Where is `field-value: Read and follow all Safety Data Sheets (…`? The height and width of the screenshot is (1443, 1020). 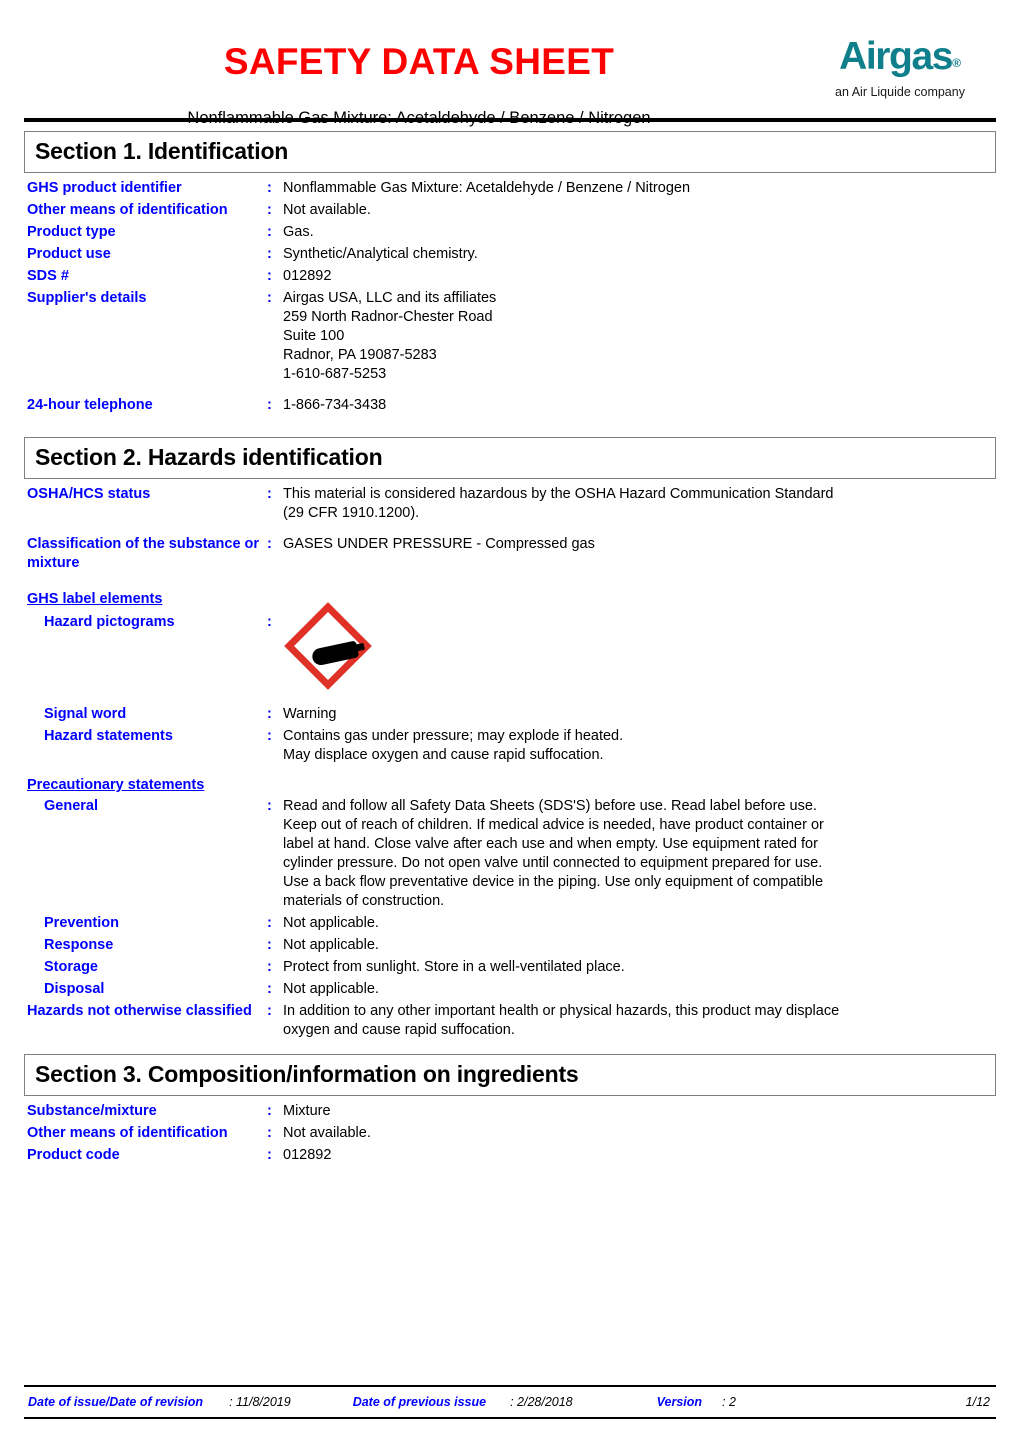
field-value: Read and follow all Safety Data Sheets (… is located at coordinates (553, 853).